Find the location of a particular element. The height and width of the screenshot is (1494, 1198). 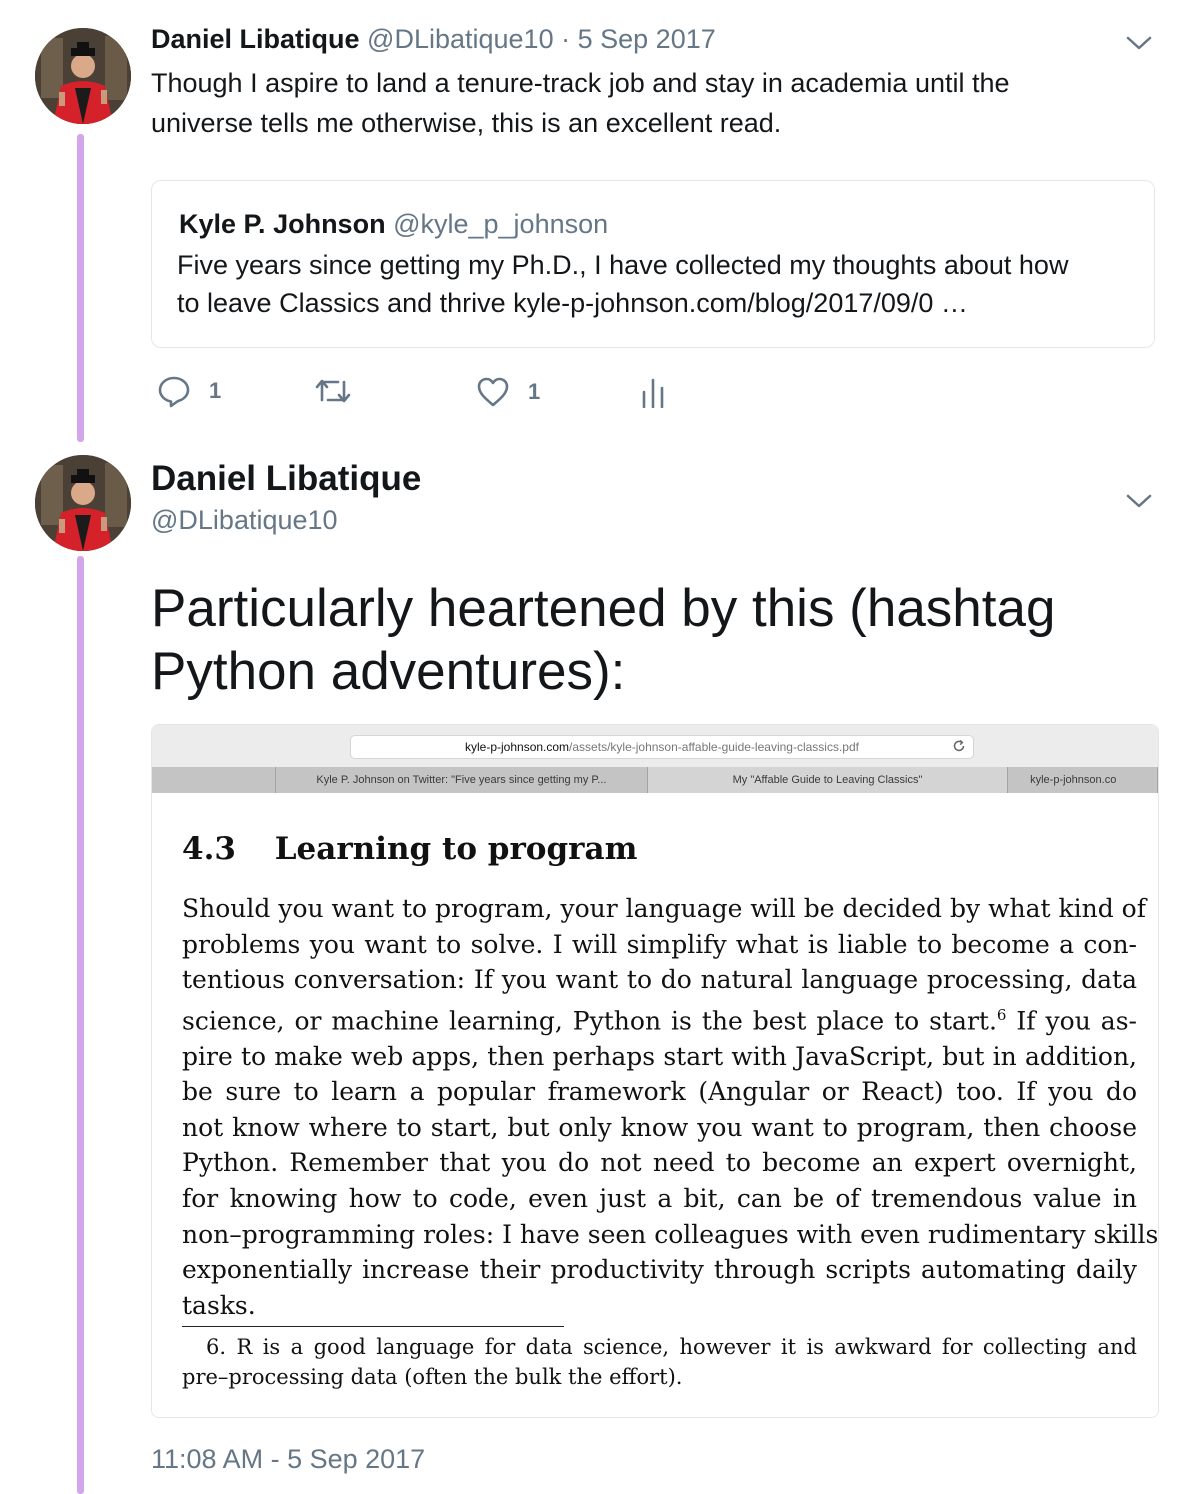

tab-site: kyle-p-johnson.co is located at coordinates (1083, 780).